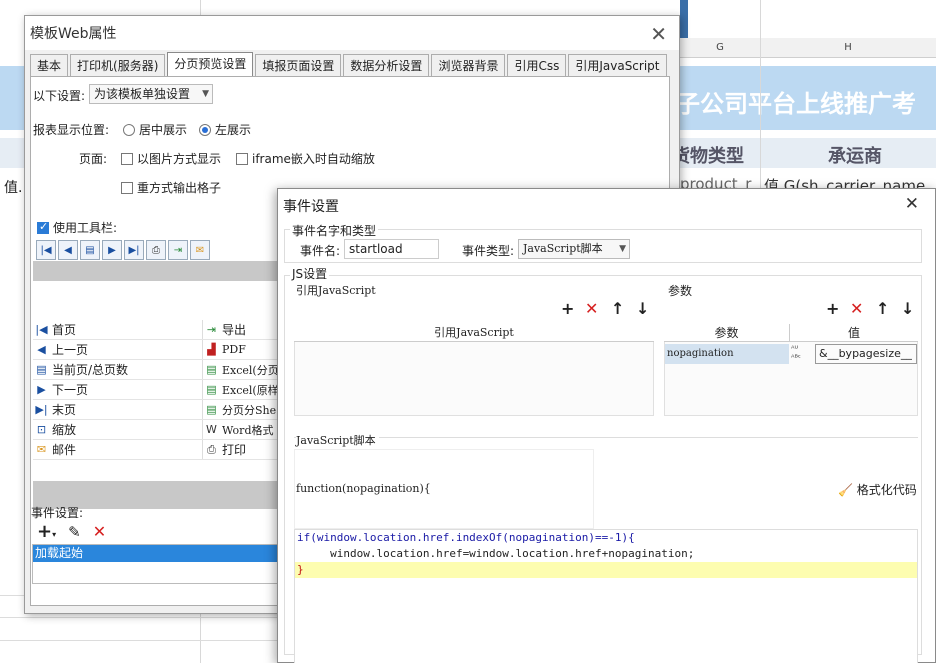  What do you see at coordinates (49, 65) in the screenshot?
I see `tab-basic: 基本` at bounding box center [49, 65].